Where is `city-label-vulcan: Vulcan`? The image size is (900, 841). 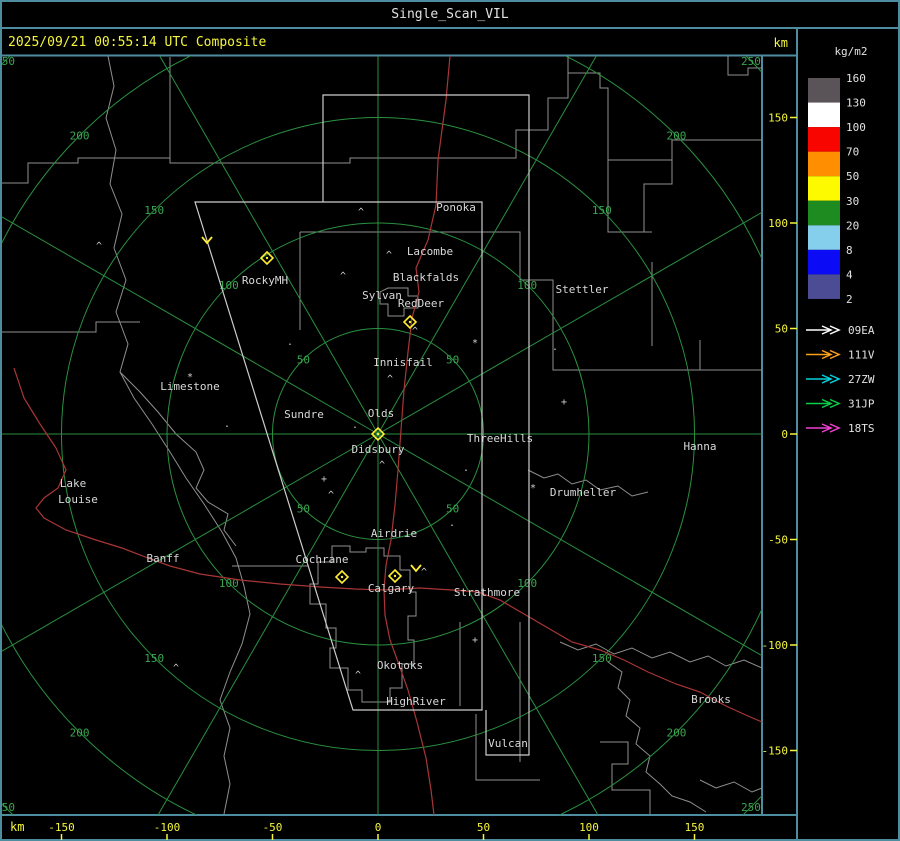 city-label-vulcan: Vulcan is located at coordinates (508, 743).